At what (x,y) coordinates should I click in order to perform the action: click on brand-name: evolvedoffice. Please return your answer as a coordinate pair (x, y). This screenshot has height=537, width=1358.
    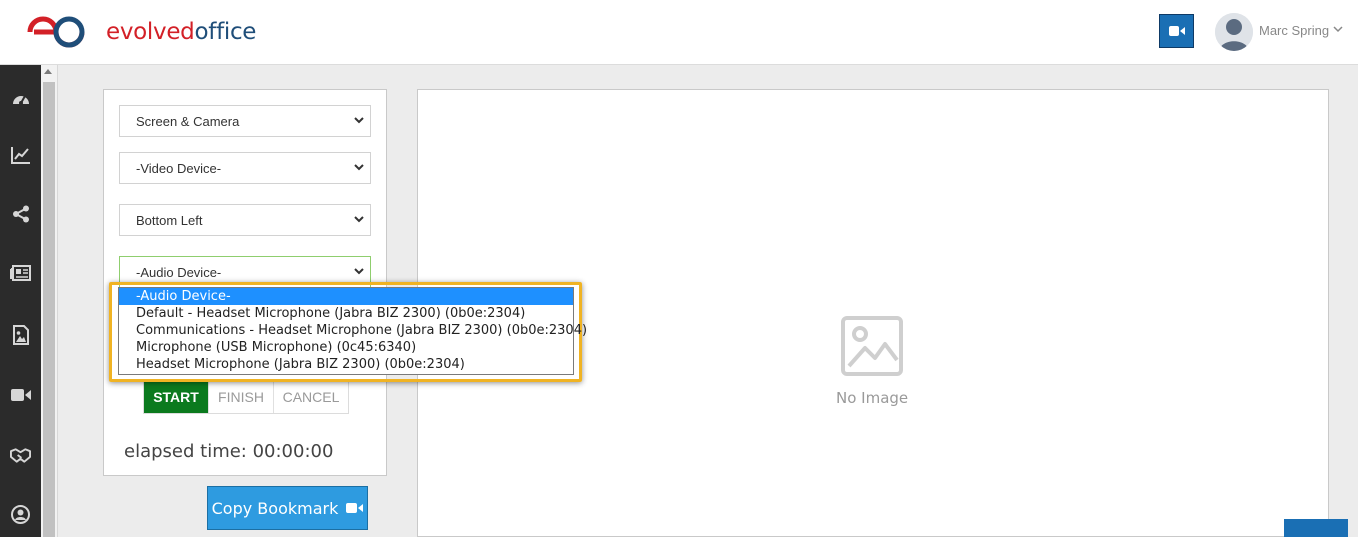
    Looking at the image, I should click on (181, 32).